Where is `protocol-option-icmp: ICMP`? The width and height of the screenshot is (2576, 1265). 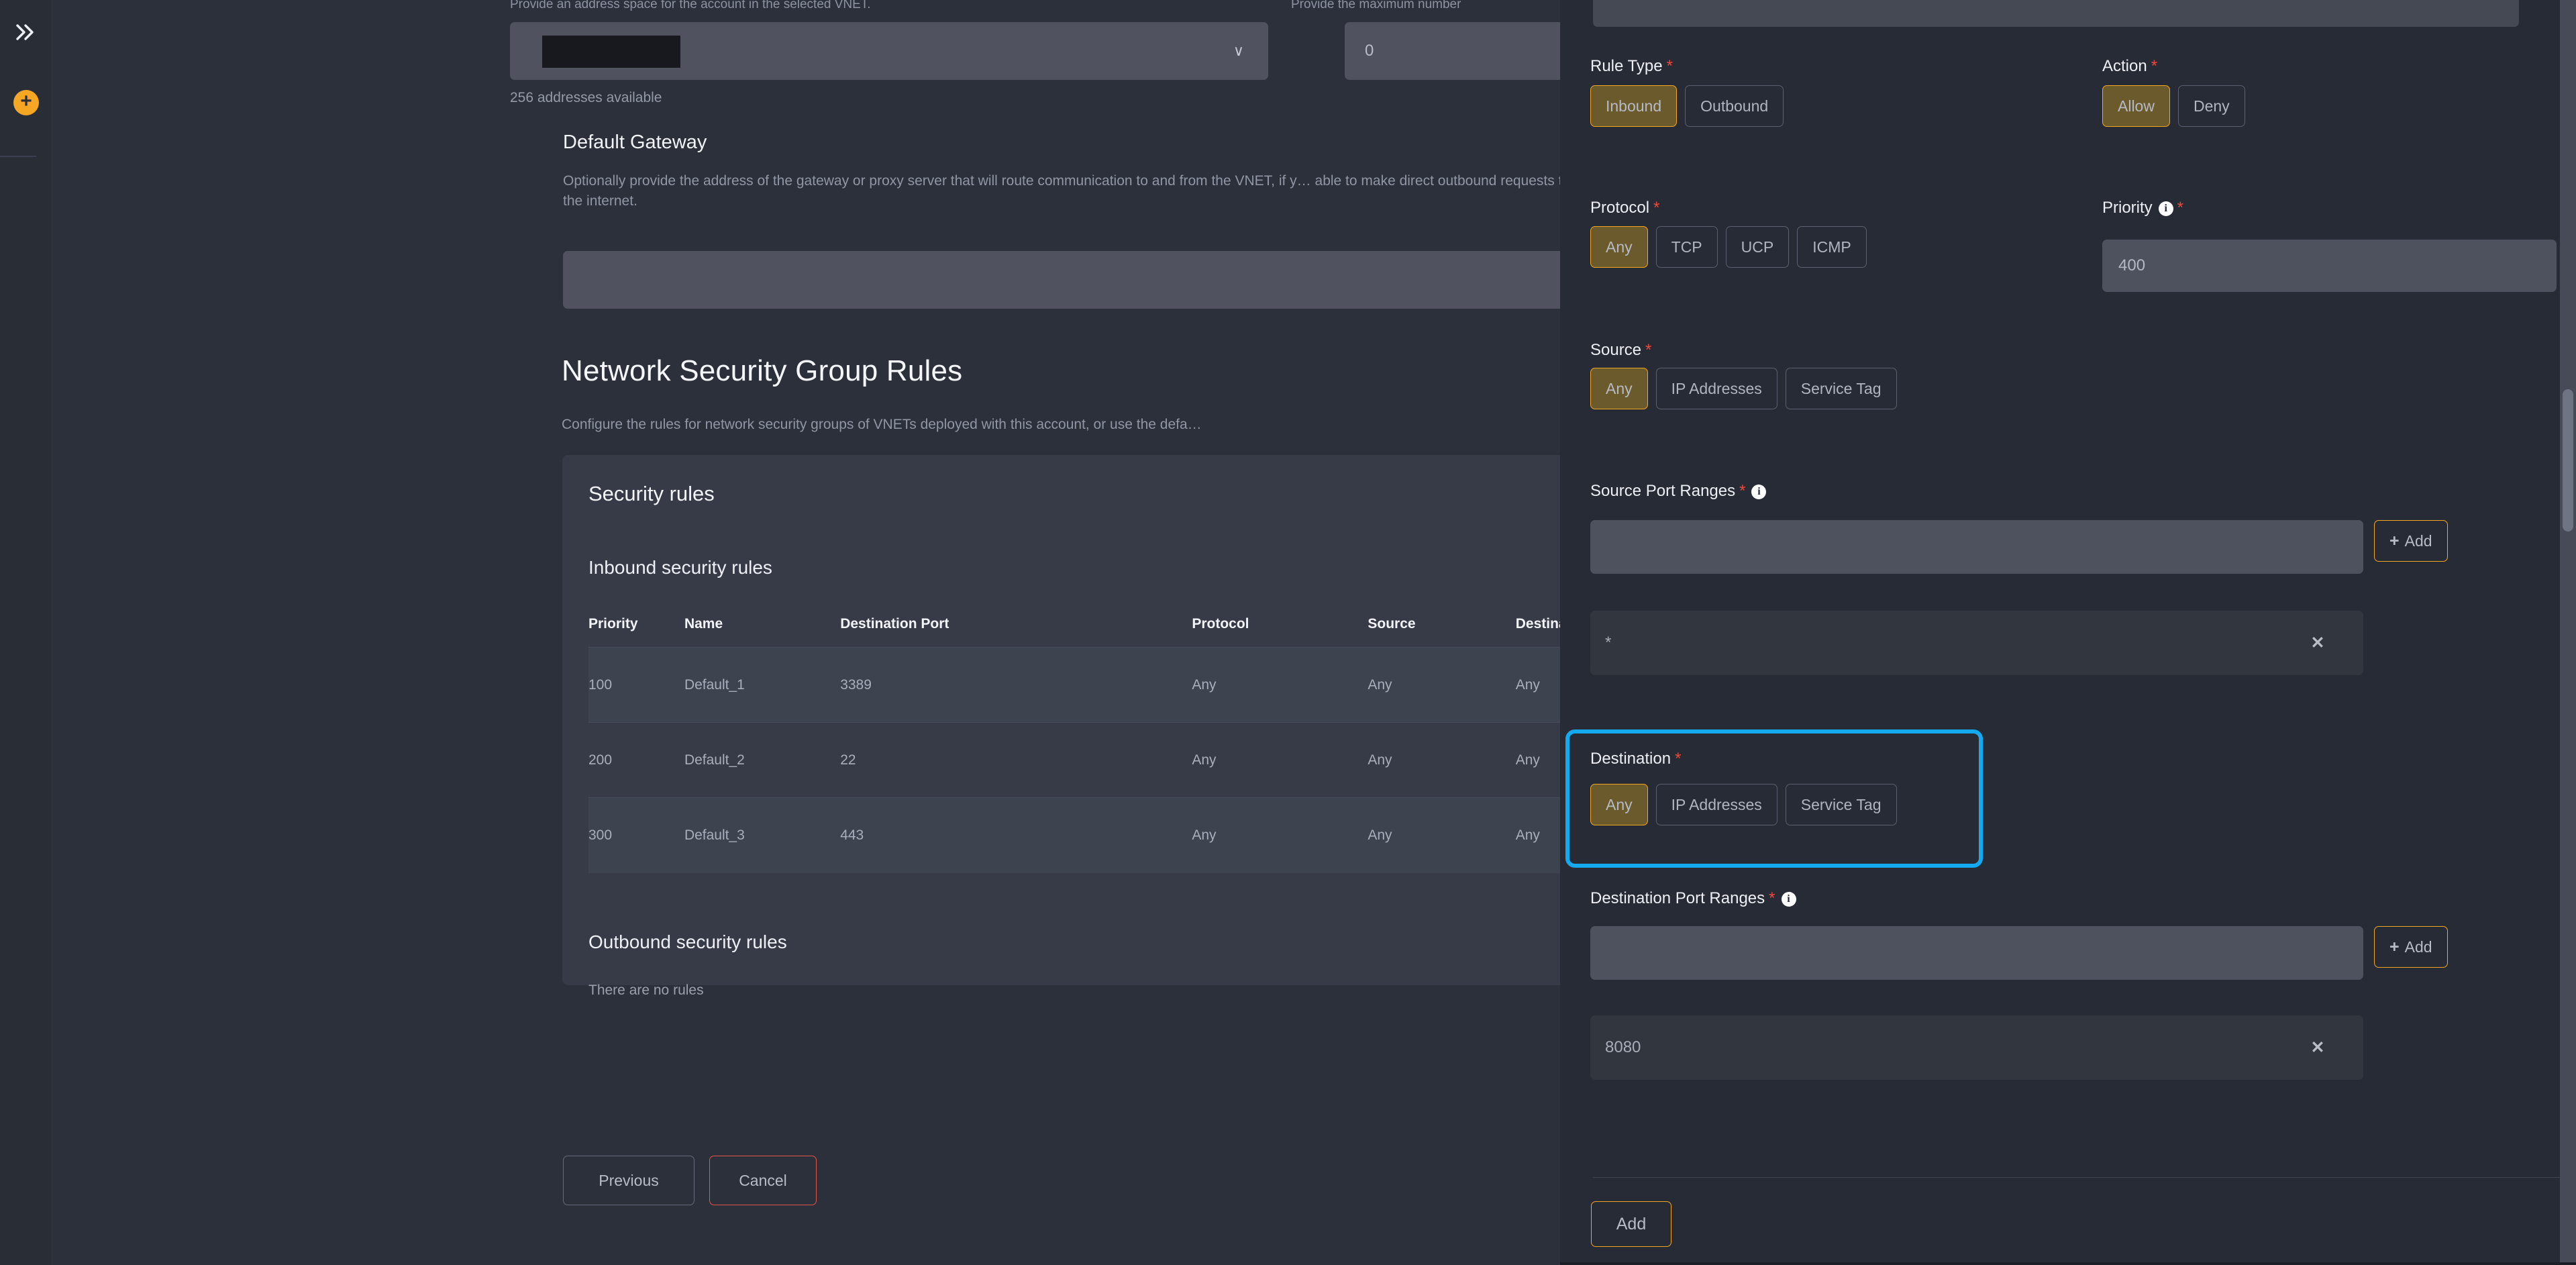
protocol-option-icmp: ICMP is located at coordinates (1832, 247).